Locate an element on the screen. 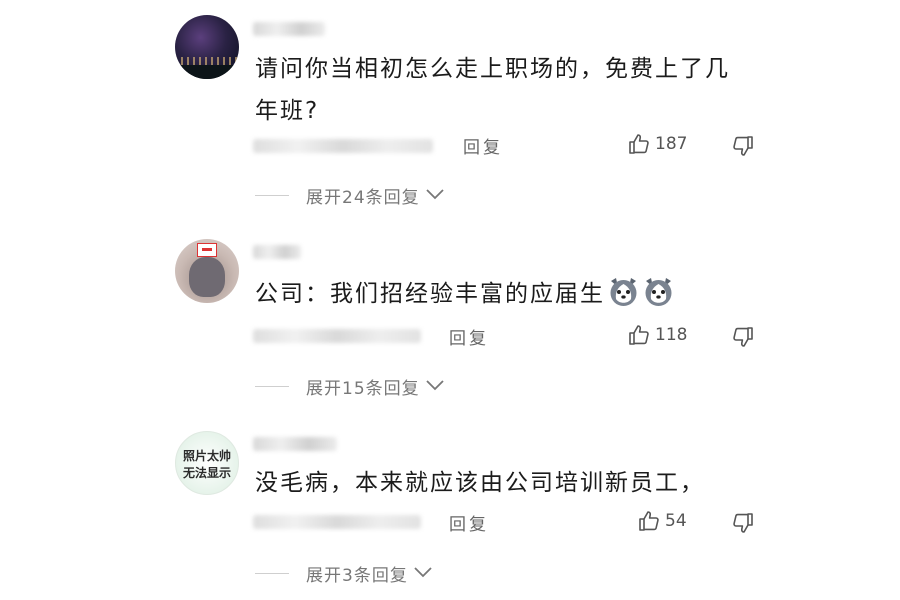 The image size is (900, 600). expand-replies: 展开3条回复 is located at coordinates (344, 573).